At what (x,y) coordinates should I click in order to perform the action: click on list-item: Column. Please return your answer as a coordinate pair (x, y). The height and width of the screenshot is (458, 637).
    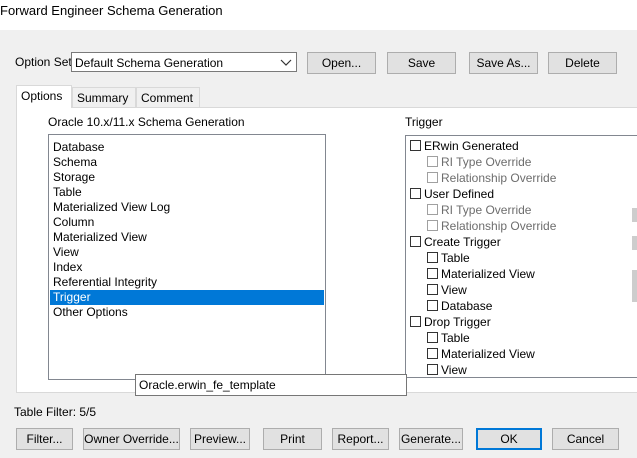
    Looking at the image, I should click on (187, 222).